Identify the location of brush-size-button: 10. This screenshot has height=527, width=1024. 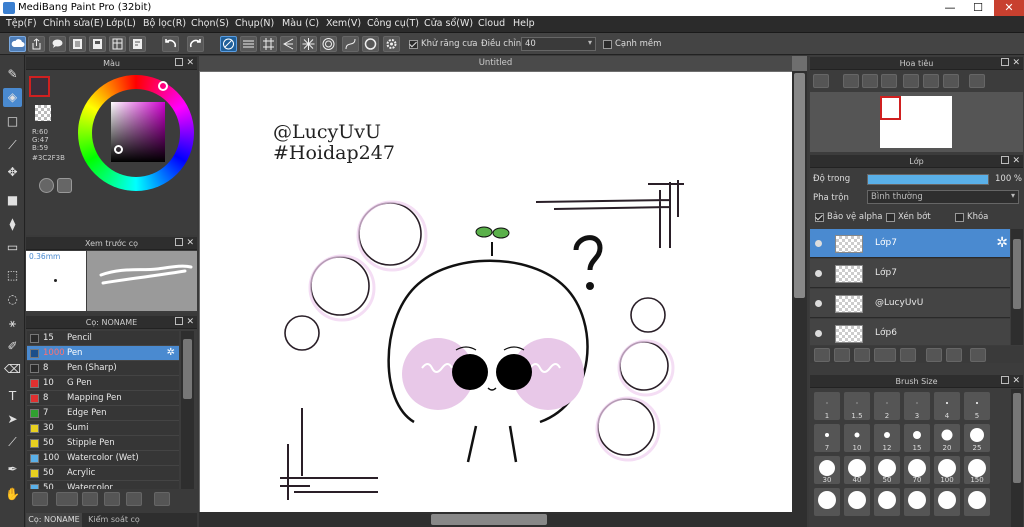
(857, 438).